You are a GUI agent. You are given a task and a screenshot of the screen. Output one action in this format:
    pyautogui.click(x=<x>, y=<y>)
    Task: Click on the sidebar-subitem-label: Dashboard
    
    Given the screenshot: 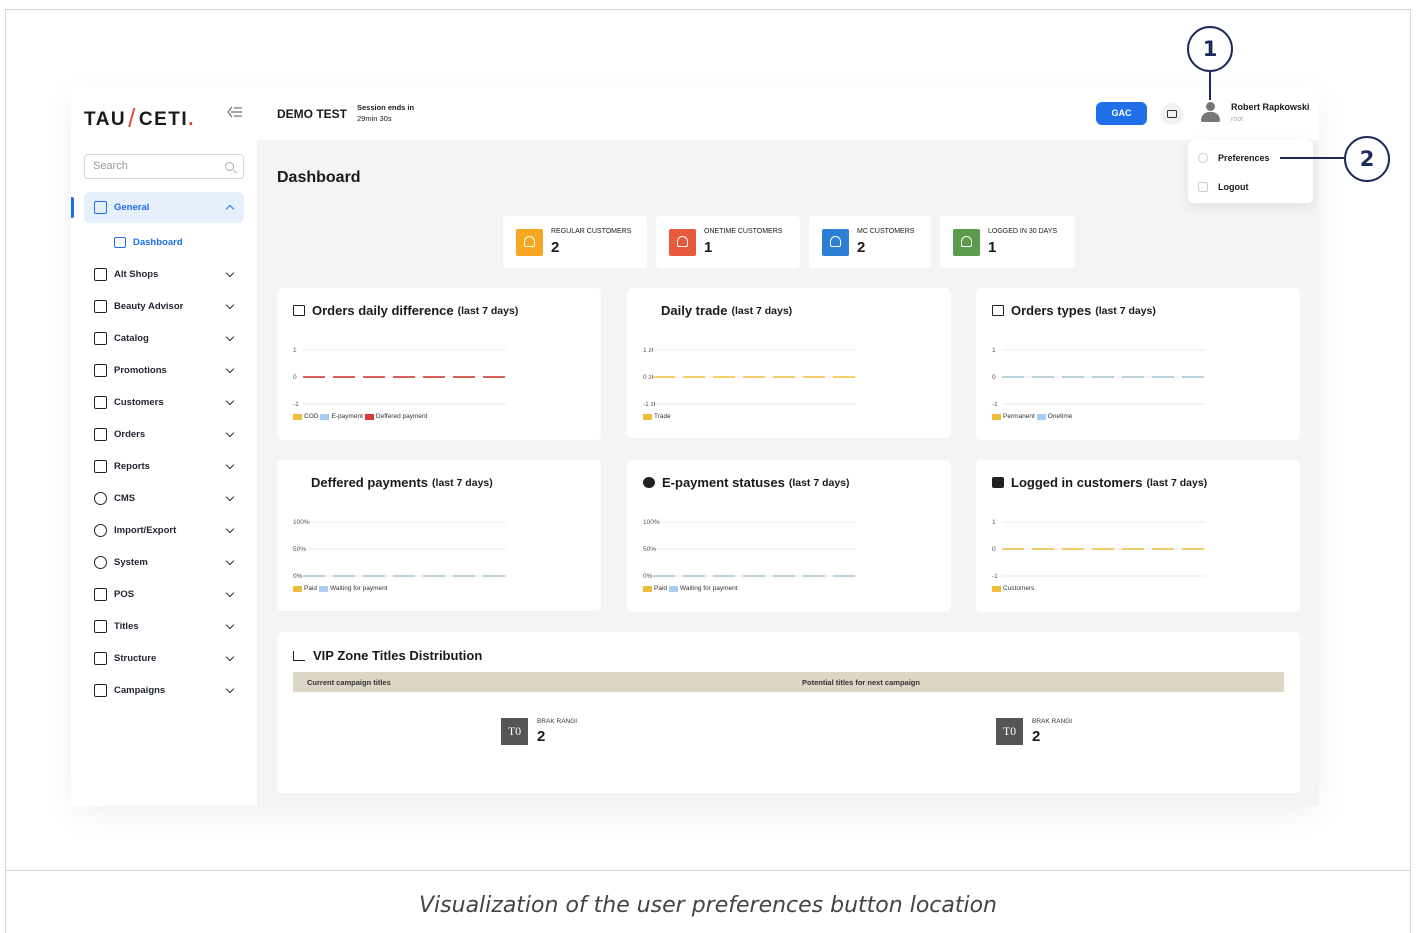 What is the action you would take?
    pyautogui.click(x=158, y=242)
    